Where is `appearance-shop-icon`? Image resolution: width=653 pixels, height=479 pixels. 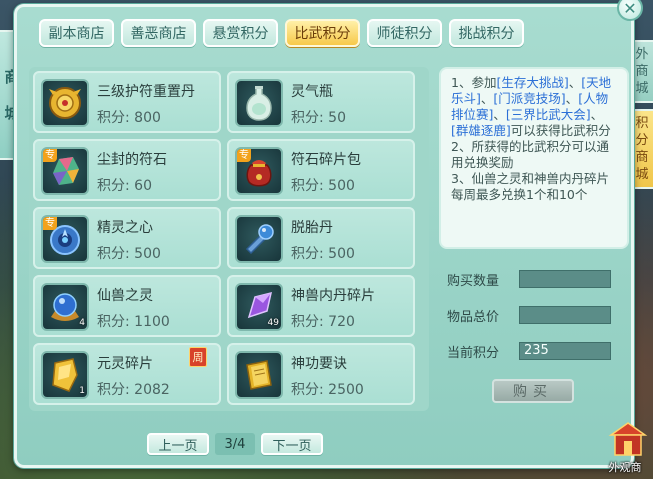
appearance-shop-icon is located at coordinates (628, 439).